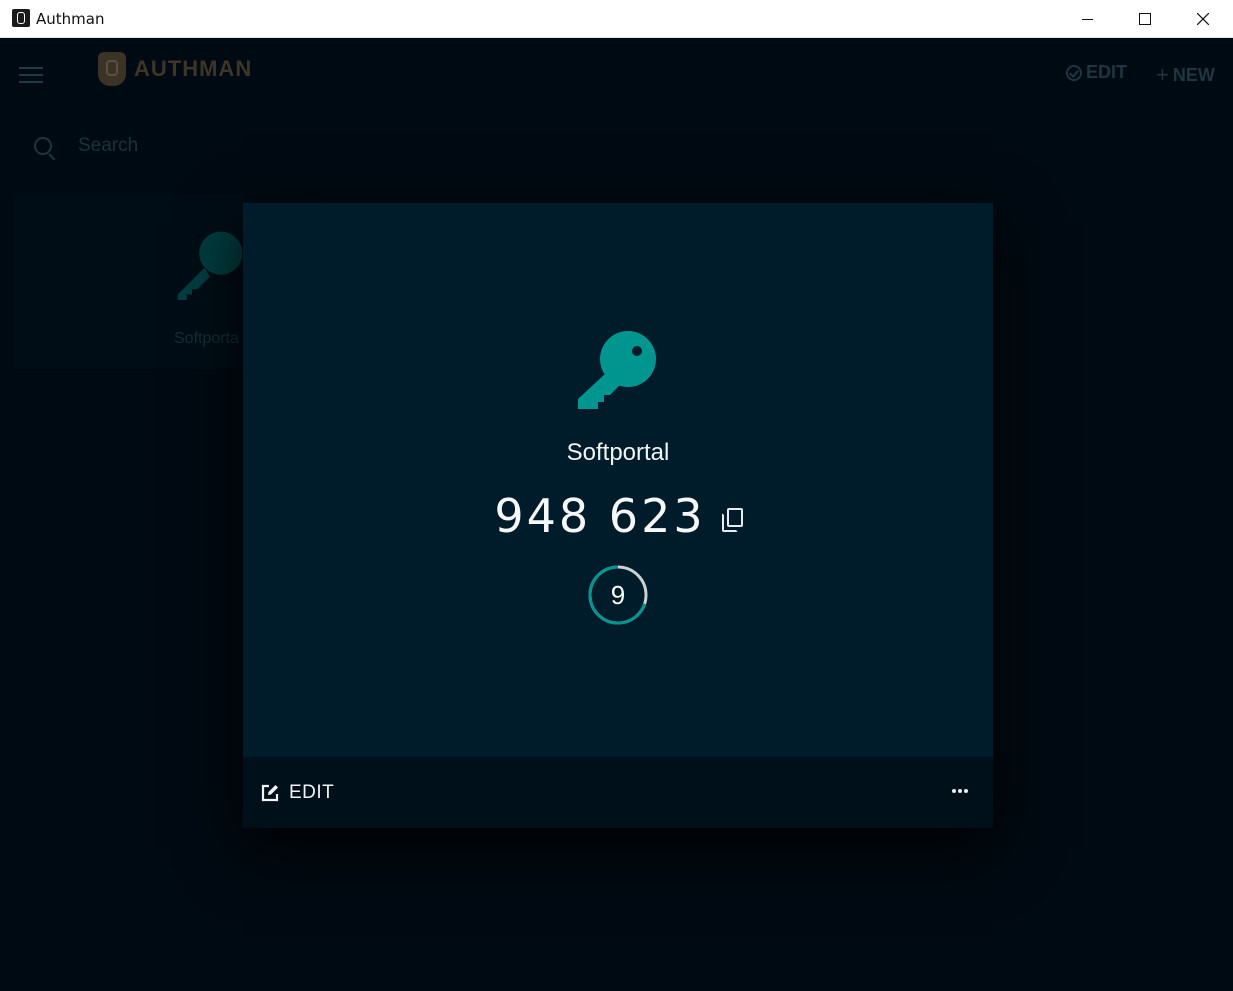 The image size is (1233, 991). What do you see at coordinates (31, 75) in the screenshot?
I see `hamburger-icon` at bounding box center [31, 75].